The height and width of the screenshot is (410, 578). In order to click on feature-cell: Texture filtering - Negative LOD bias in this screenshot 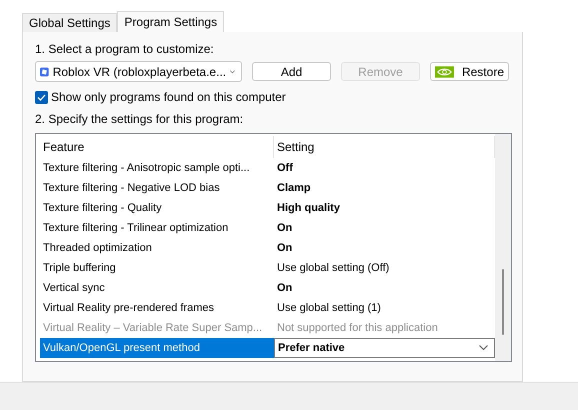, I will do `click(157, 188)`.